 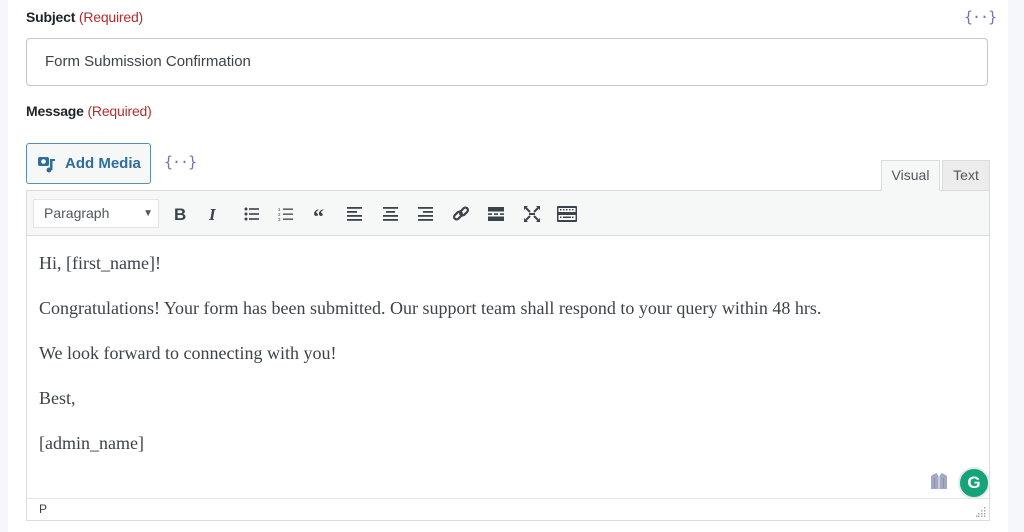 I want to click on media-icon, so click(x=46, y=164).